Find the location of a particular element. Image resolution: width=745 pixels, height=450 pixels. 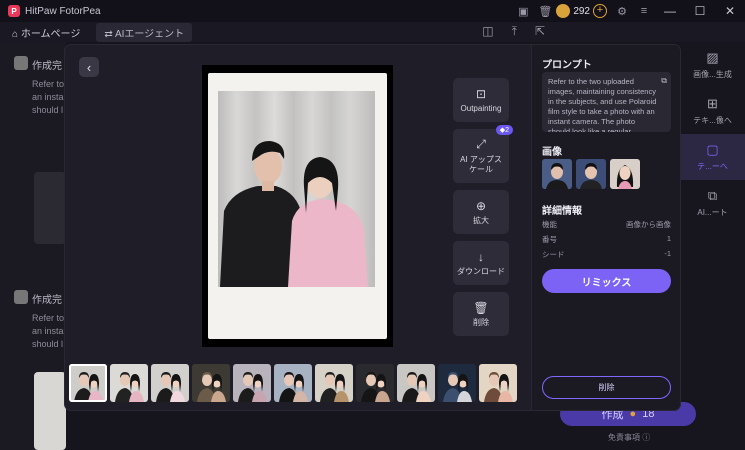

card1-line: should l is located at coordinates (48, 110).